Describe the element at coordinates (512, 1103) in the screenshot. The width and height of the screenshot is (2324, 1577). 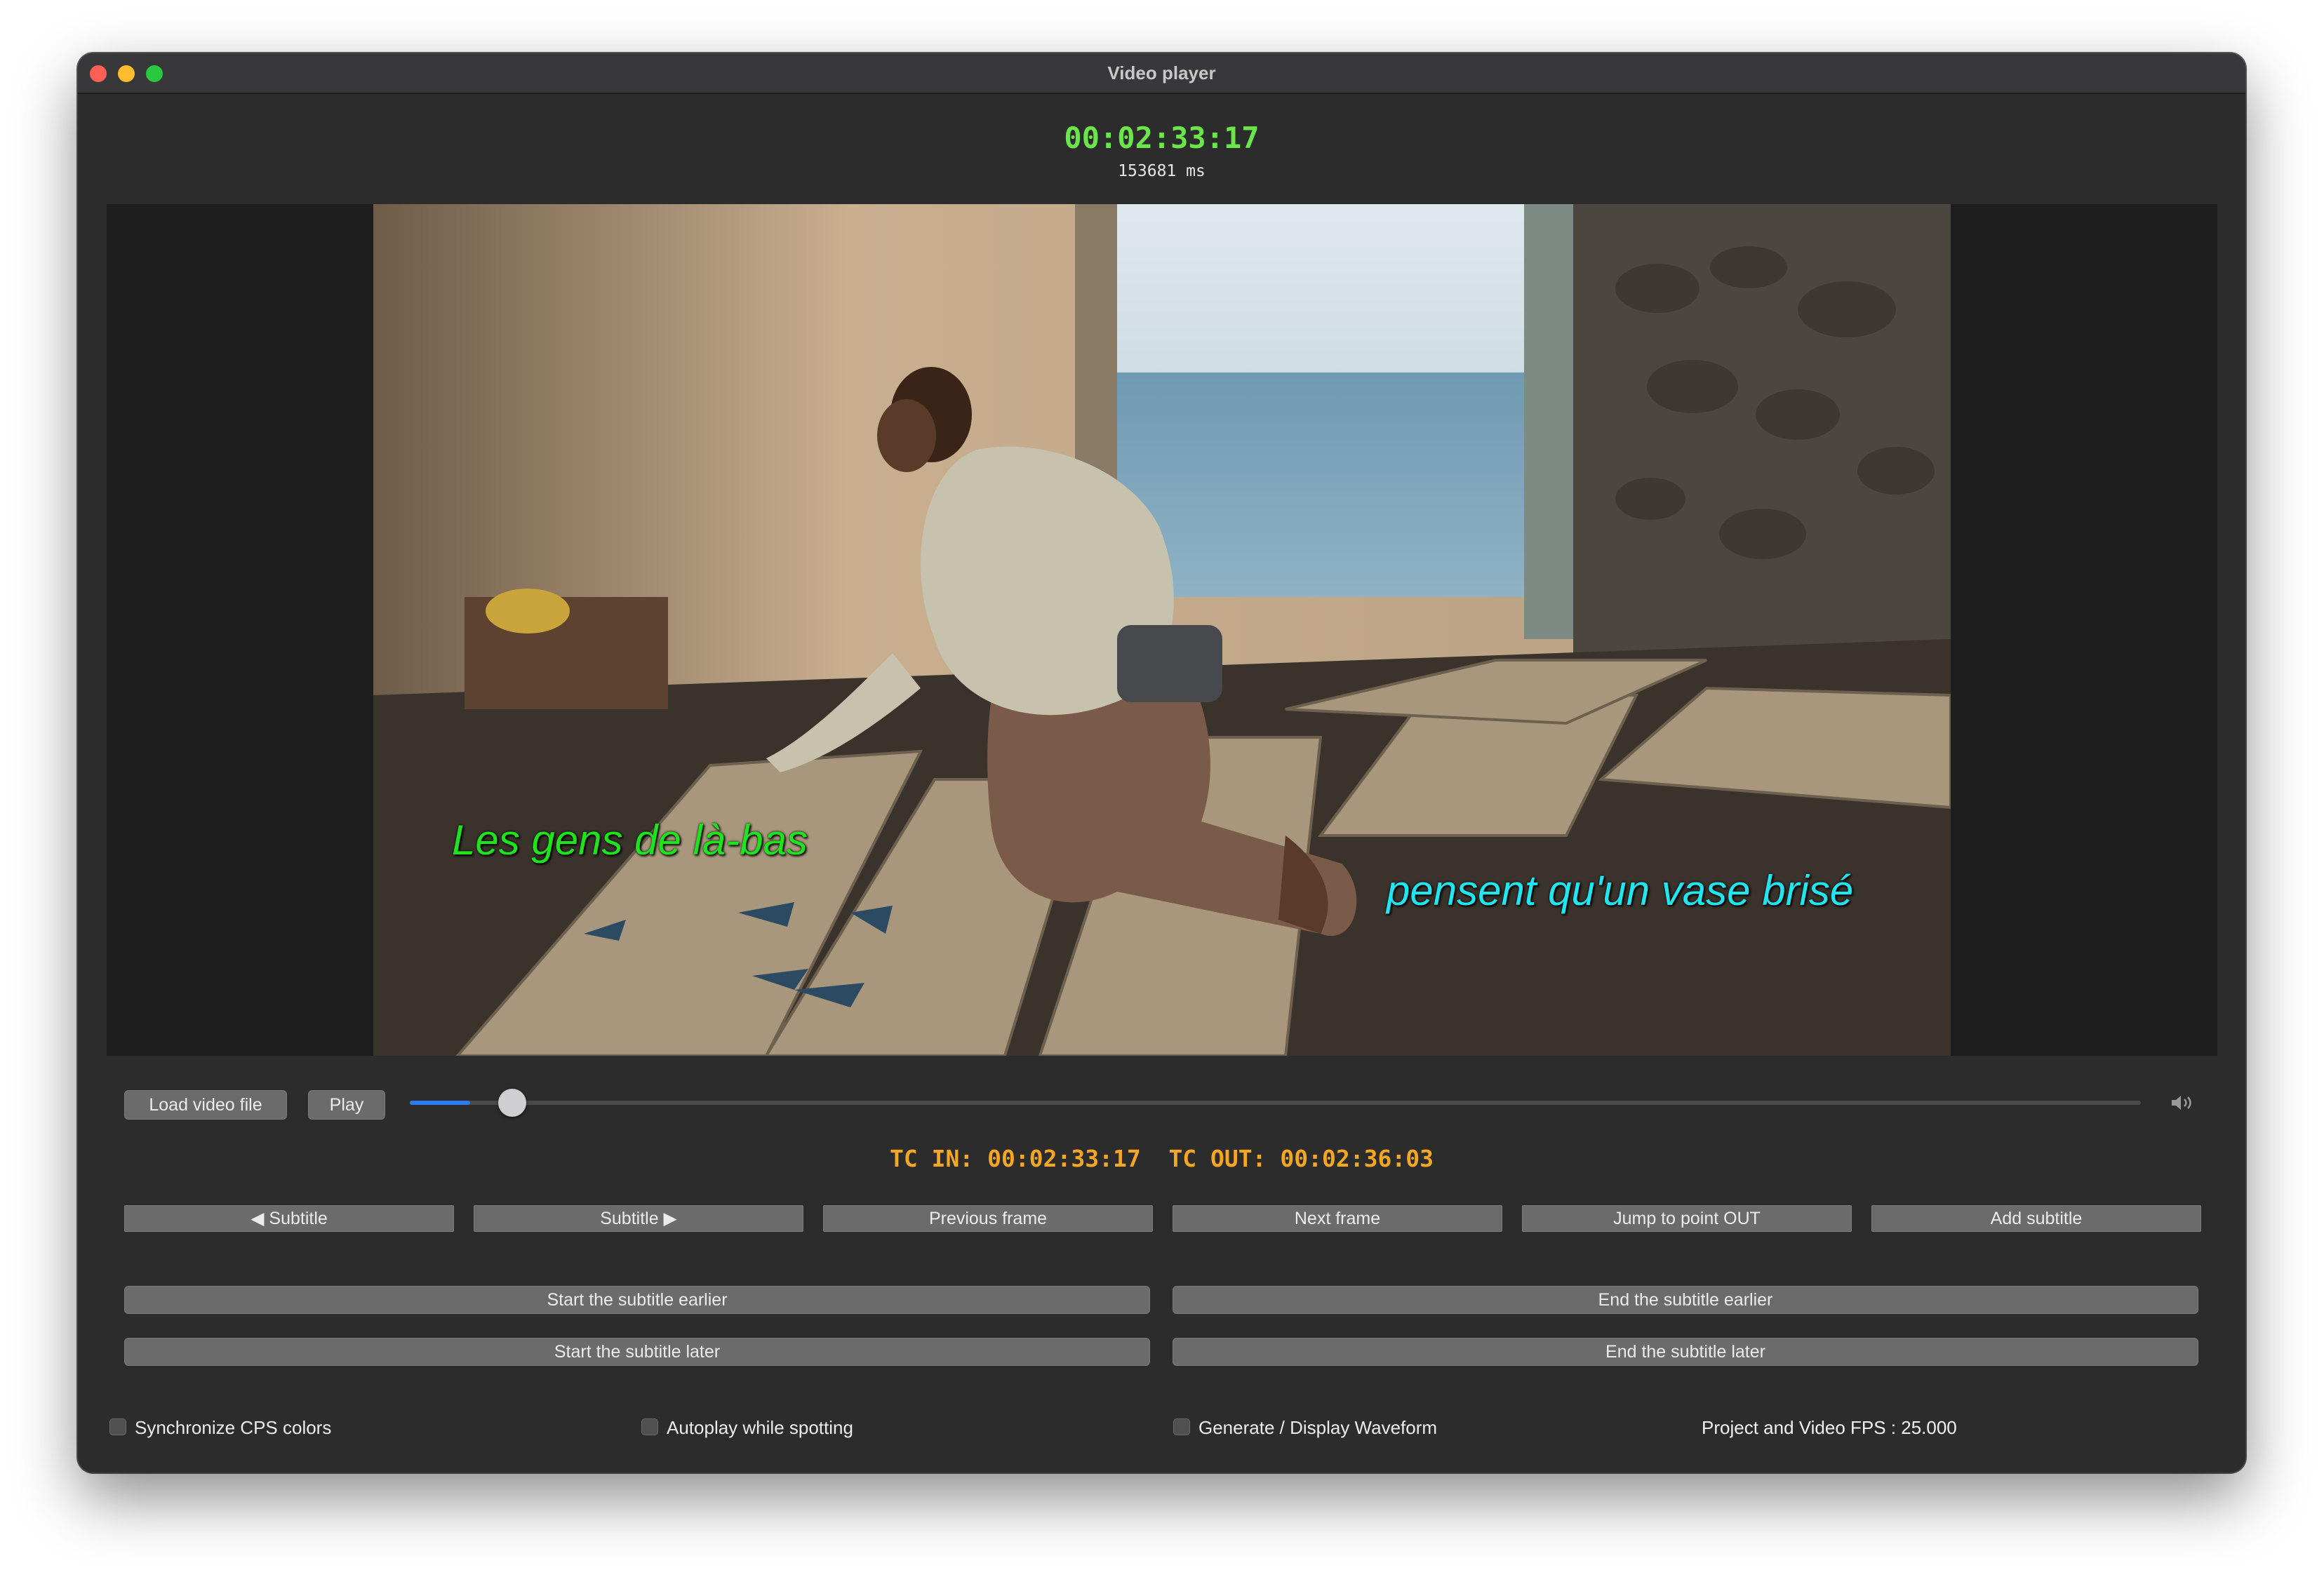
I see `playback-position-handle` at that location.